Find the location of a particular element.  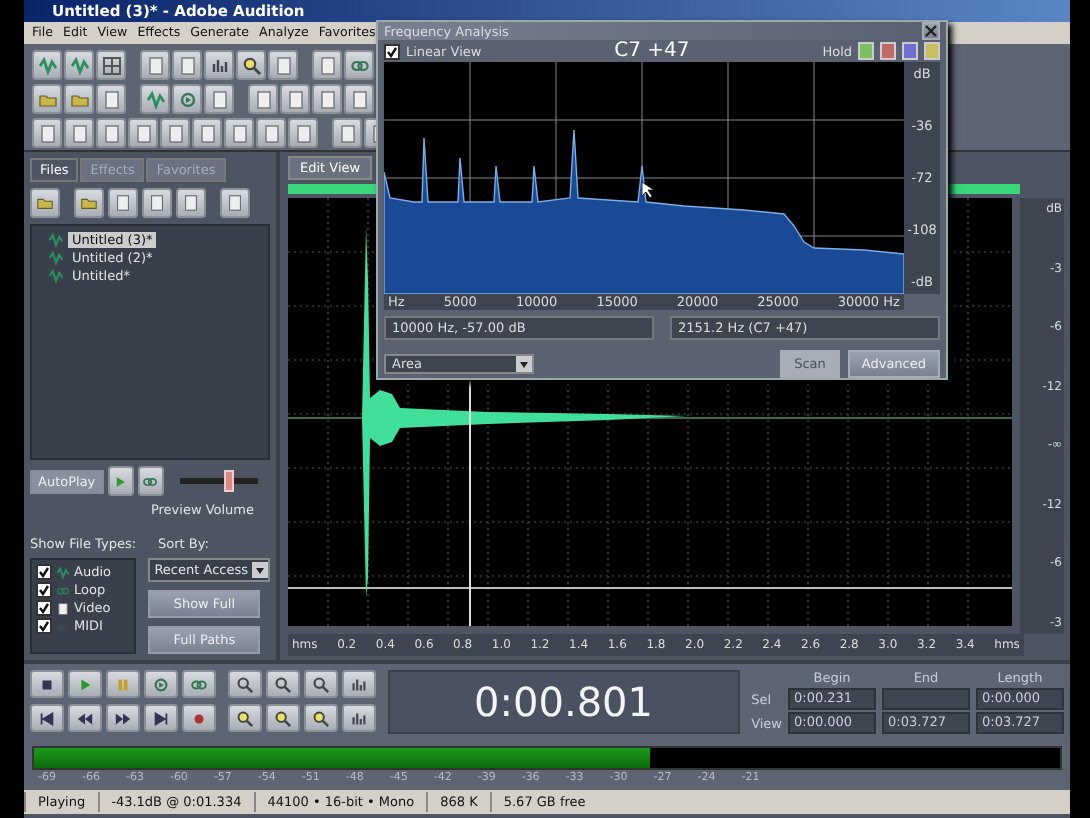

close-icon is located at coordinates (931, 31).